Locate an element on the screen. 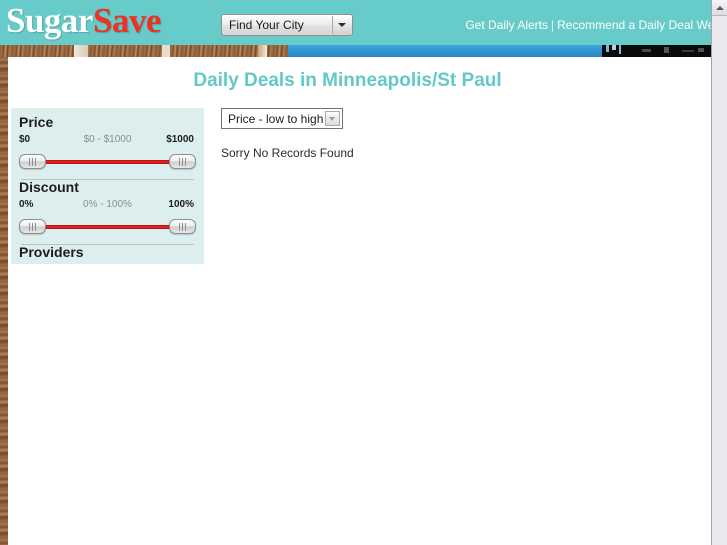 This screenshot has width=727, height=545. price-slider-handle-max is located at coordinates (182, 161).